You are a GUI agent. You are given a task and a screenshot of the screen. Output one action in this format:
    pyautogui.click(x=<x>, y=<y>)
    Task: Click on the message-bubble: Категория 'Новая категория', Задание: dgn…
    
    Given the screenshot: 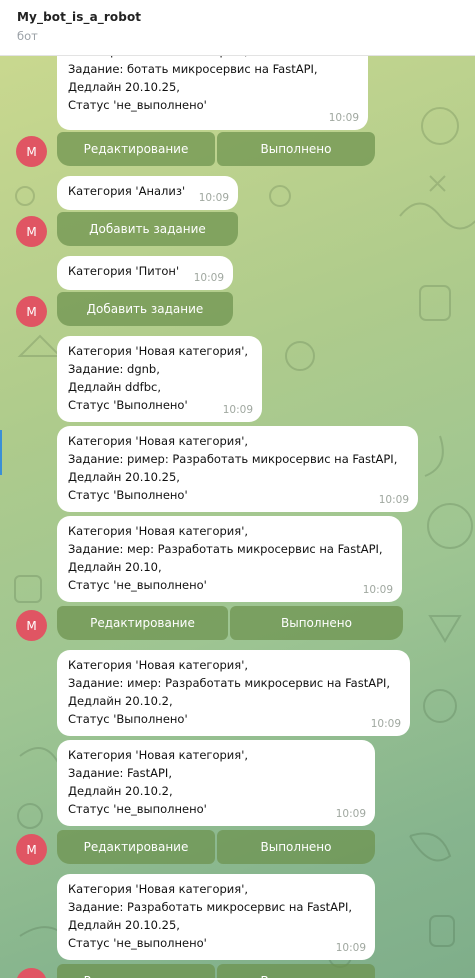 What is the action you would take?
    pyautogui.click(x=159, y=379)
    